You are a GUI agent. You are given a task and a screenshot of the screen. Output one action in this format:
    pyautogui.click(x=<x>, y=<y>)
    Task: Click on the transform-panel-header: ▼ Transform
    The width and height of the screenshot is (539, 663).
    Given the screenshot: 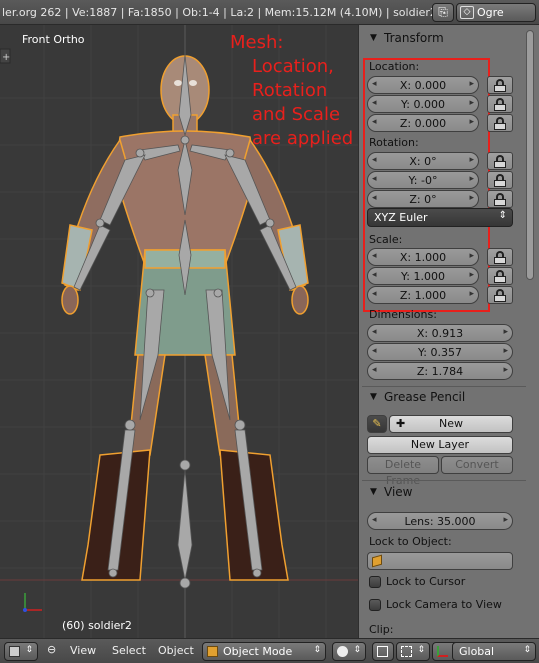 What is the action you would take?
    pyautogui.click(x=444, y=39)
    